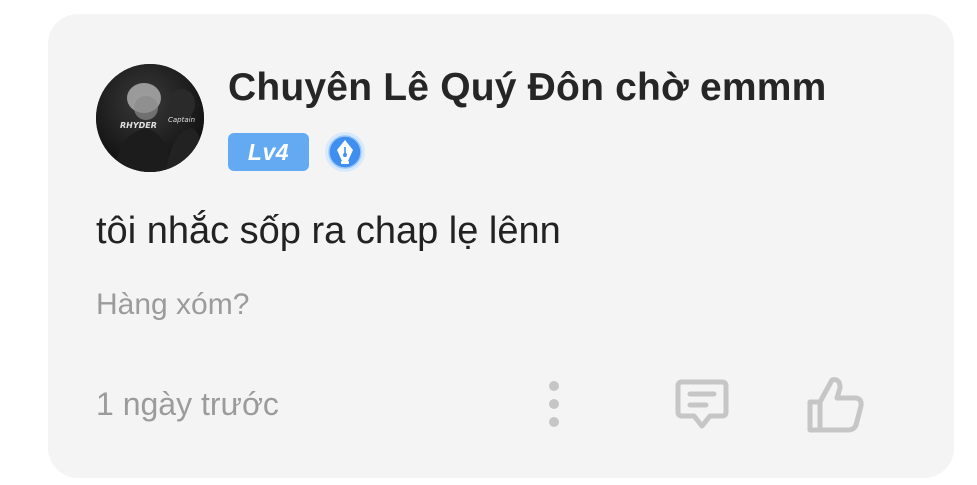  I want to click on avatar: RHYDER Captain, so click(150, 118).